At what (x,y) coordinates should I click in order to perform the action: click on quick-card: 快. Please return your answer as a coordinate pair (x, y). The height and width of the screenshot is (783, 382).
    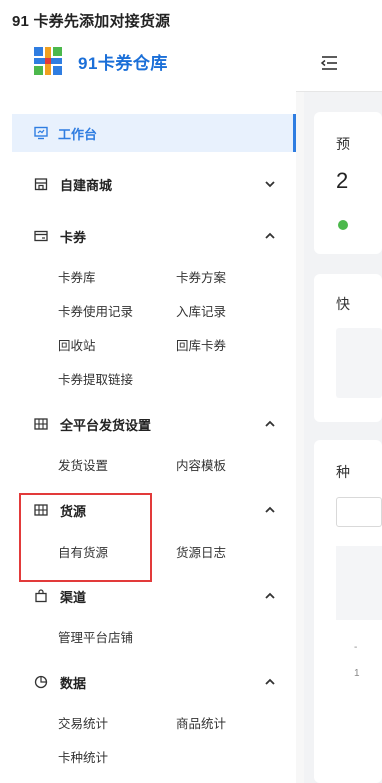
    Looking at the image, I should click on (348, 348).